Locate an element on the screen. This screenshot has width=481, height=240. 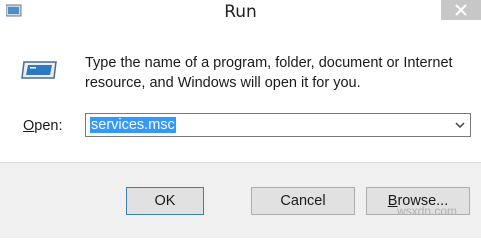
title-bar: Run is located at coordinates (240, 14).